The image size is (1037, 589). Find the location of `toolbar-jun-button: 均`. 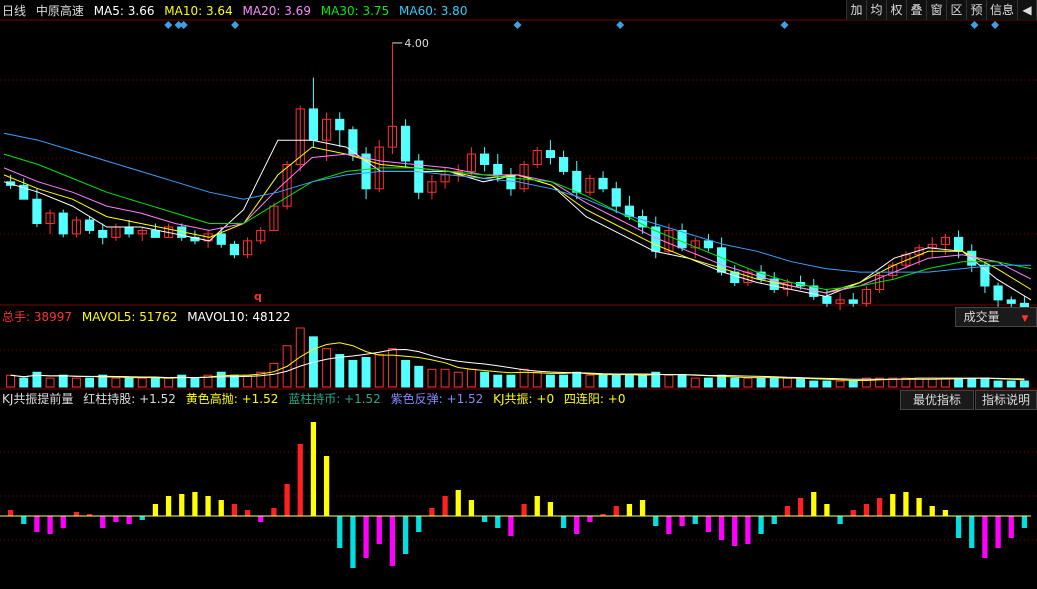

toolbar-jun-button: 均 is located at coordinates (877, 10).